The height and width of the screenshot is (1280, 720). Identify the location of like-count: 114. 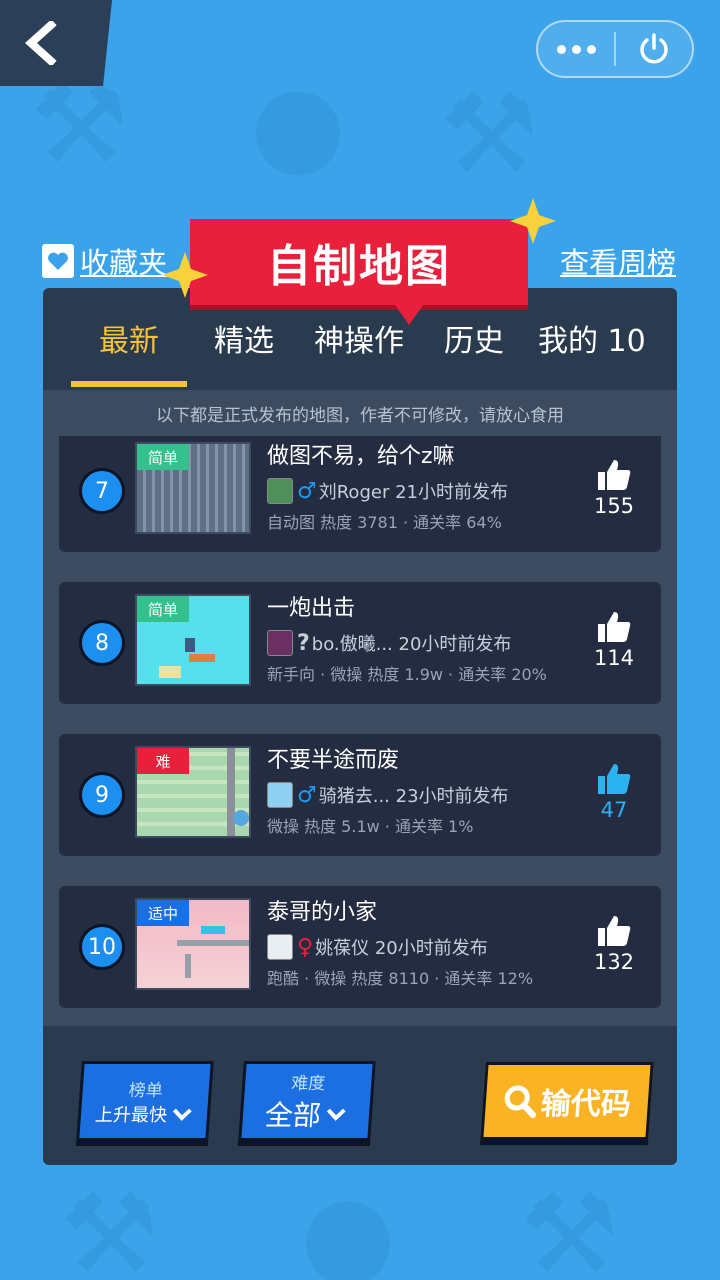
(614, 658).